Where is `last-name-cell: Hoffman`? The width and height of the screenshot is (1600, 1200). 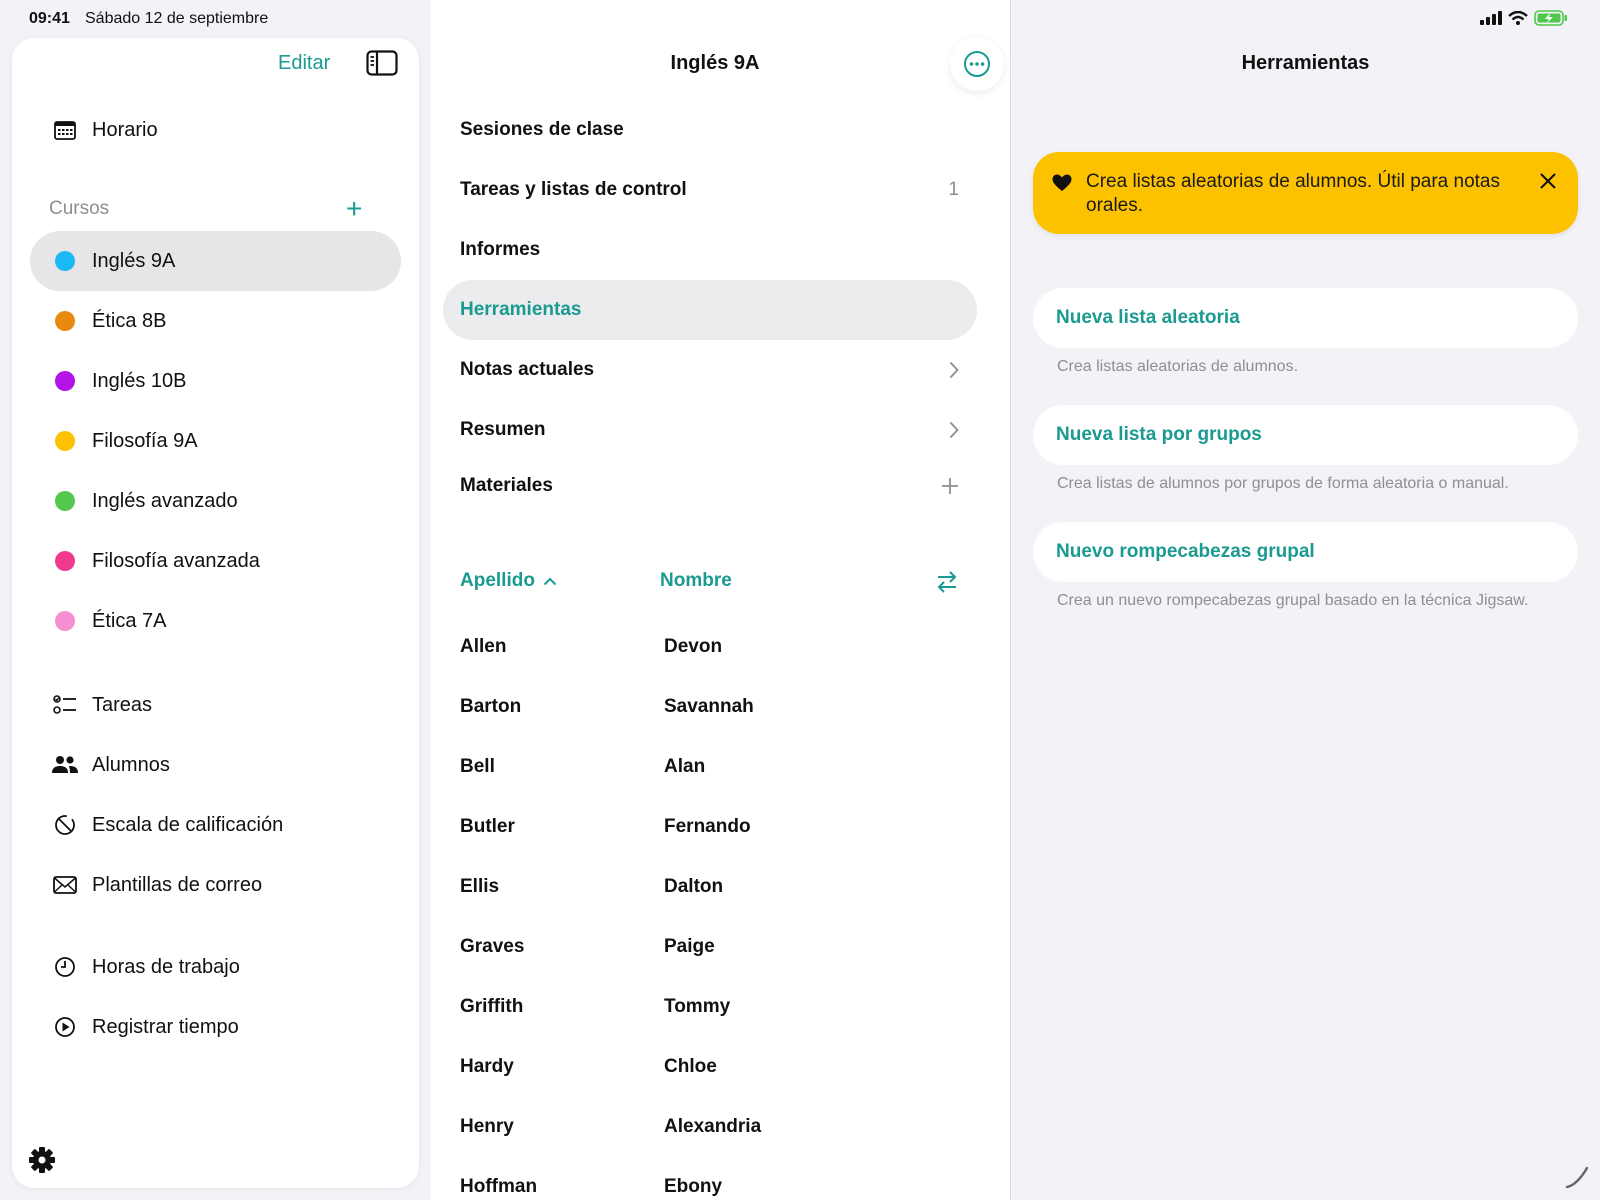
last-name-cell: Hoffman is located at coordinates (499, 1186).